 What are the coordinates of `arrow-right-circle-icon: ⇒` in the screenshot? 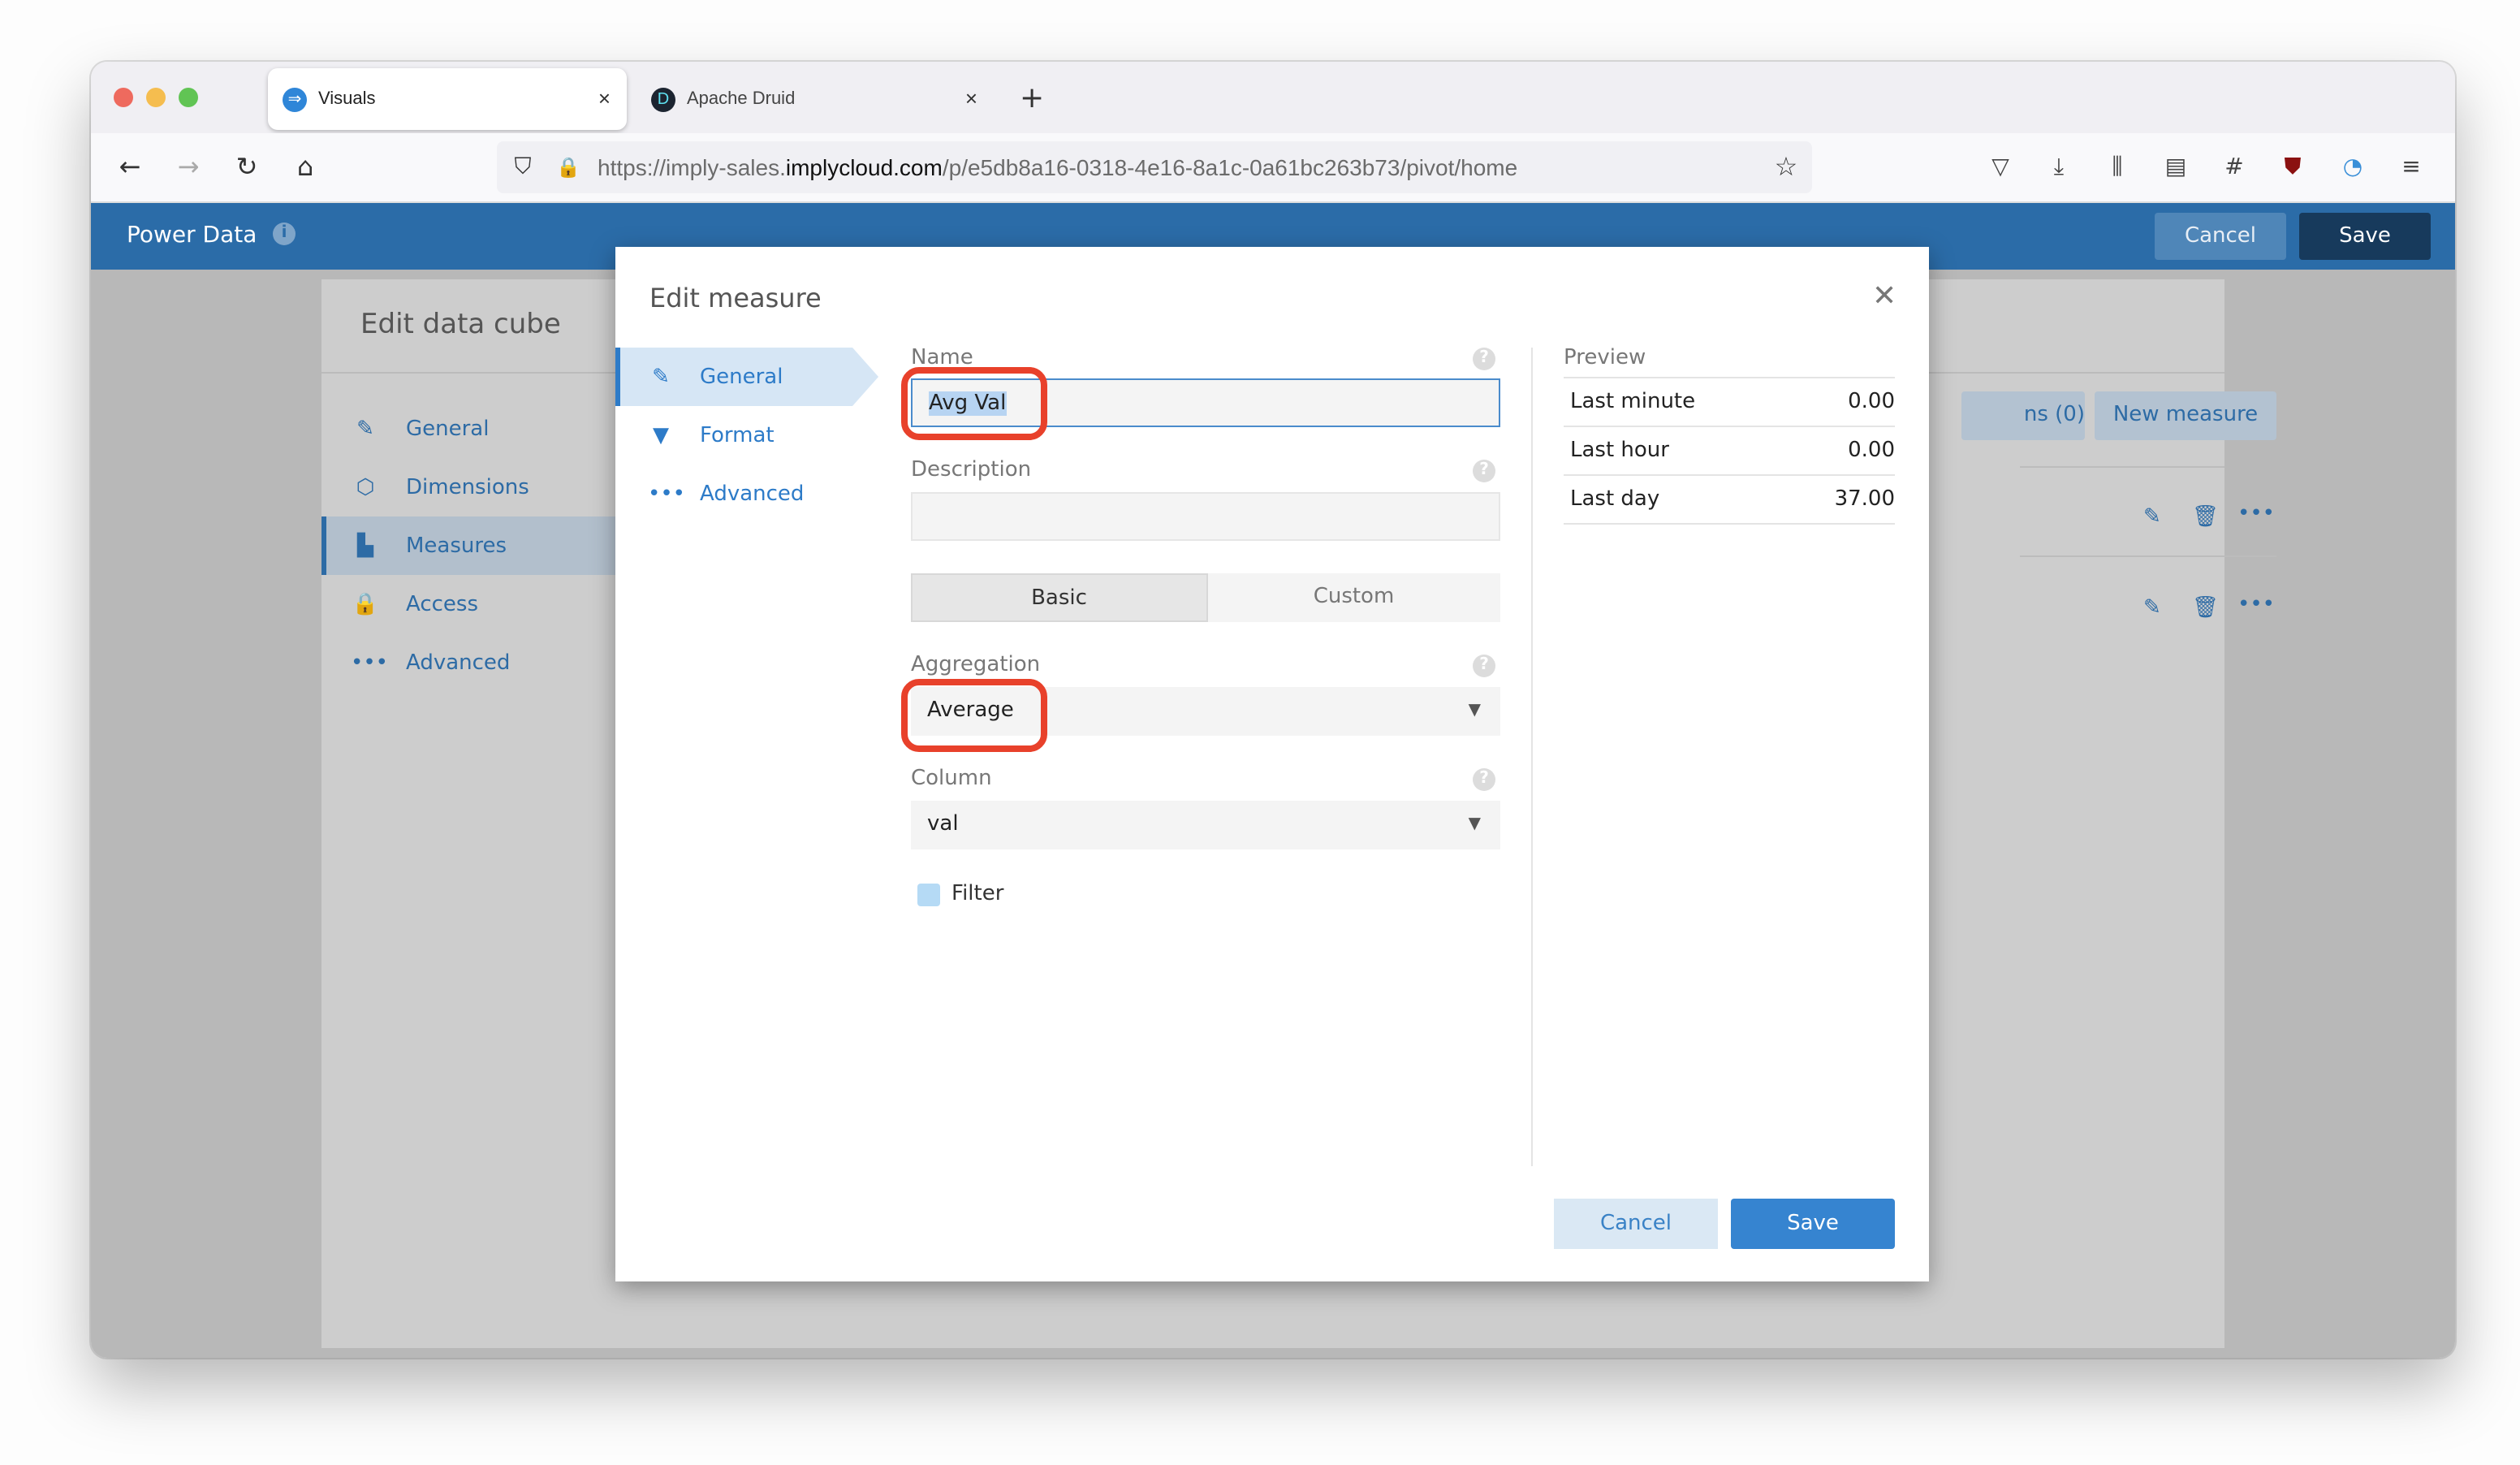 It's located at (295, 99).